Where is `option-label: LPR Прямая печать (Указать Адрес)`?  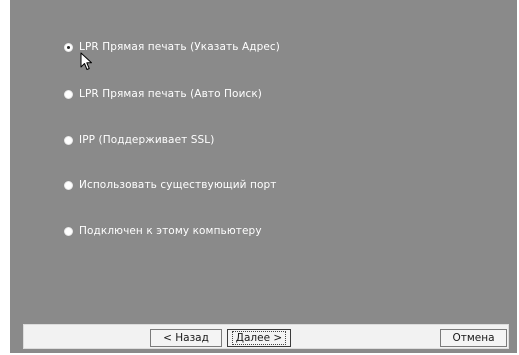 option-label: LPR Прямая печать (Указать Адрес) is located at coordinates (179, 47).